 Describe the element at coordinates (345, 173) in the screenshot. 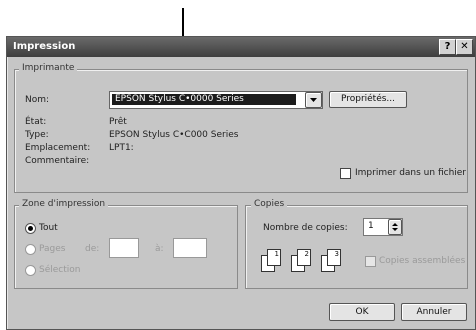

I see `print-to-file-checkbox` at that location.